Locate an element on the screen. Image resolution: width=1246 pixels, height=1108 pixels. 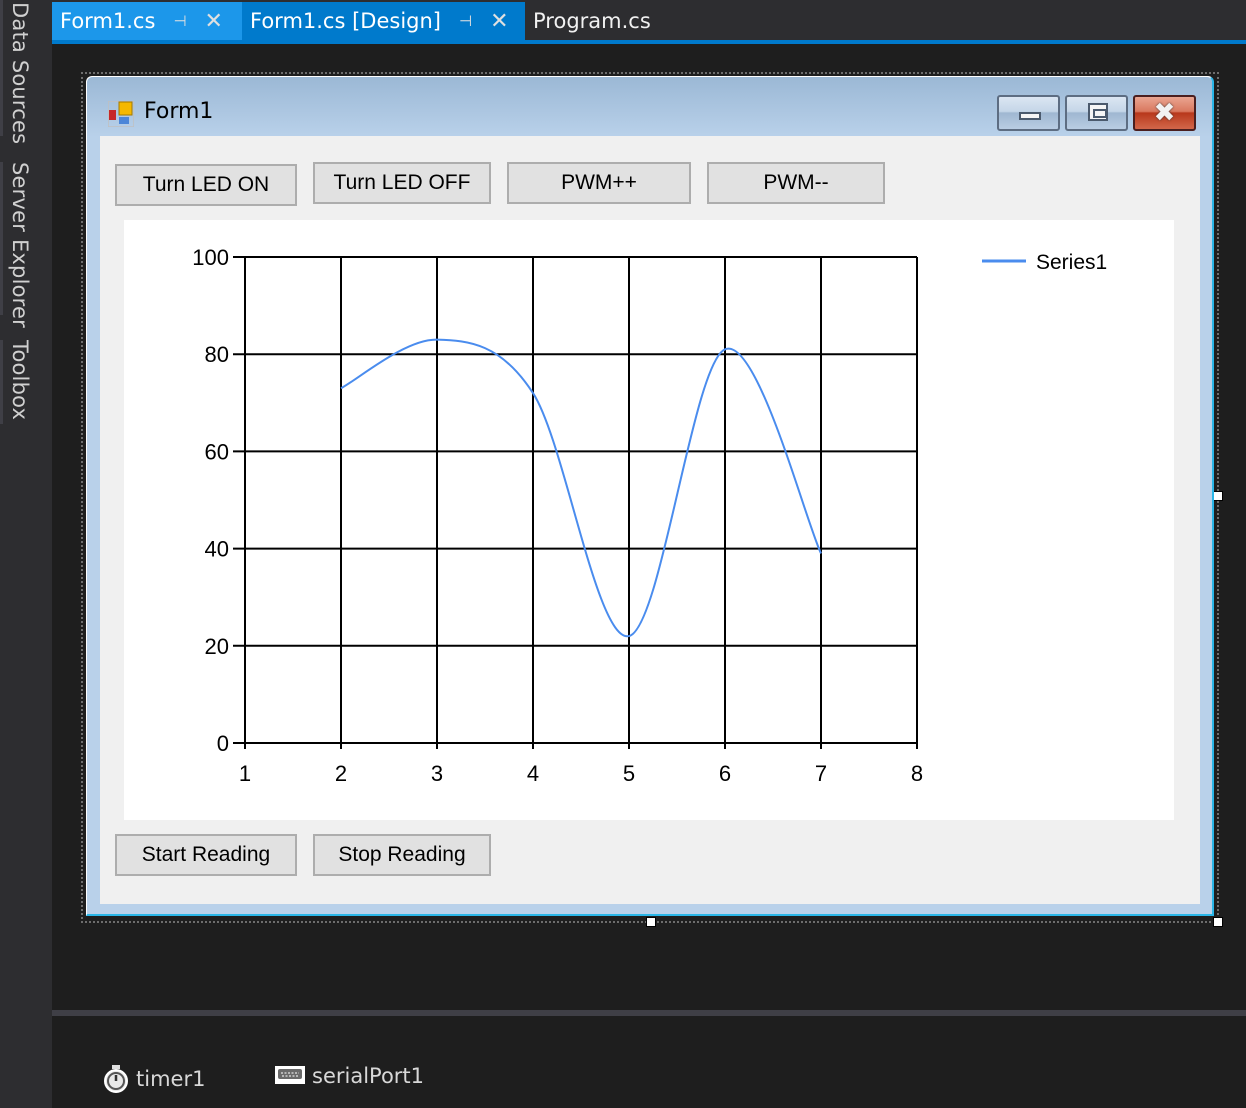
x-tick-label: 2 is located at coordinates (341, 773).